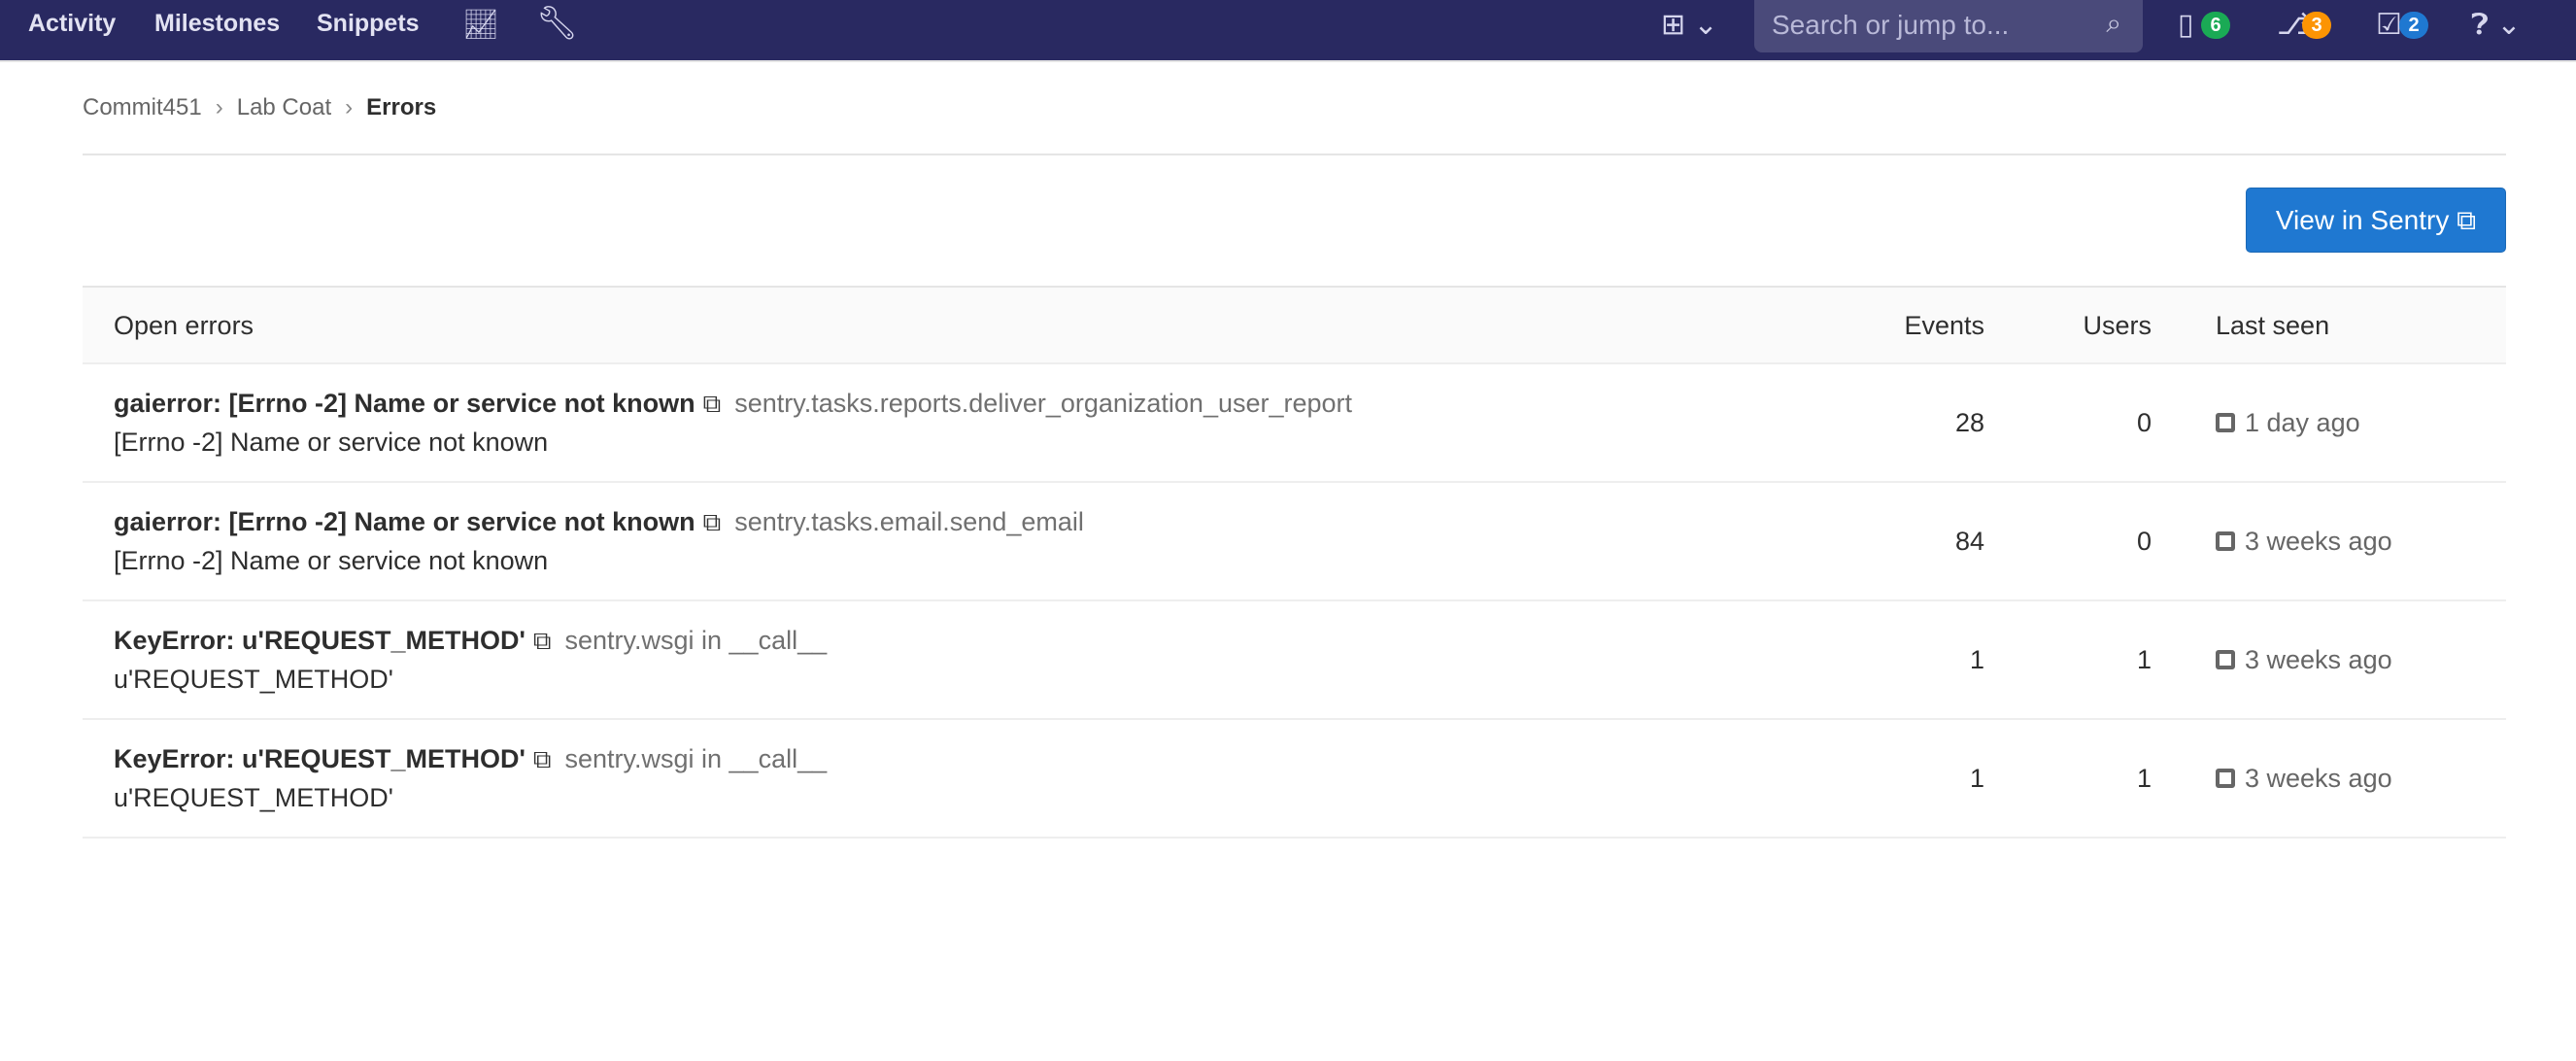 Image resolution: width=2576 pixels, height=1061 pixels. Describe the element at coordinates (184, 325) in the screenshot. I see `header-open-errors: Open errors` at that location.